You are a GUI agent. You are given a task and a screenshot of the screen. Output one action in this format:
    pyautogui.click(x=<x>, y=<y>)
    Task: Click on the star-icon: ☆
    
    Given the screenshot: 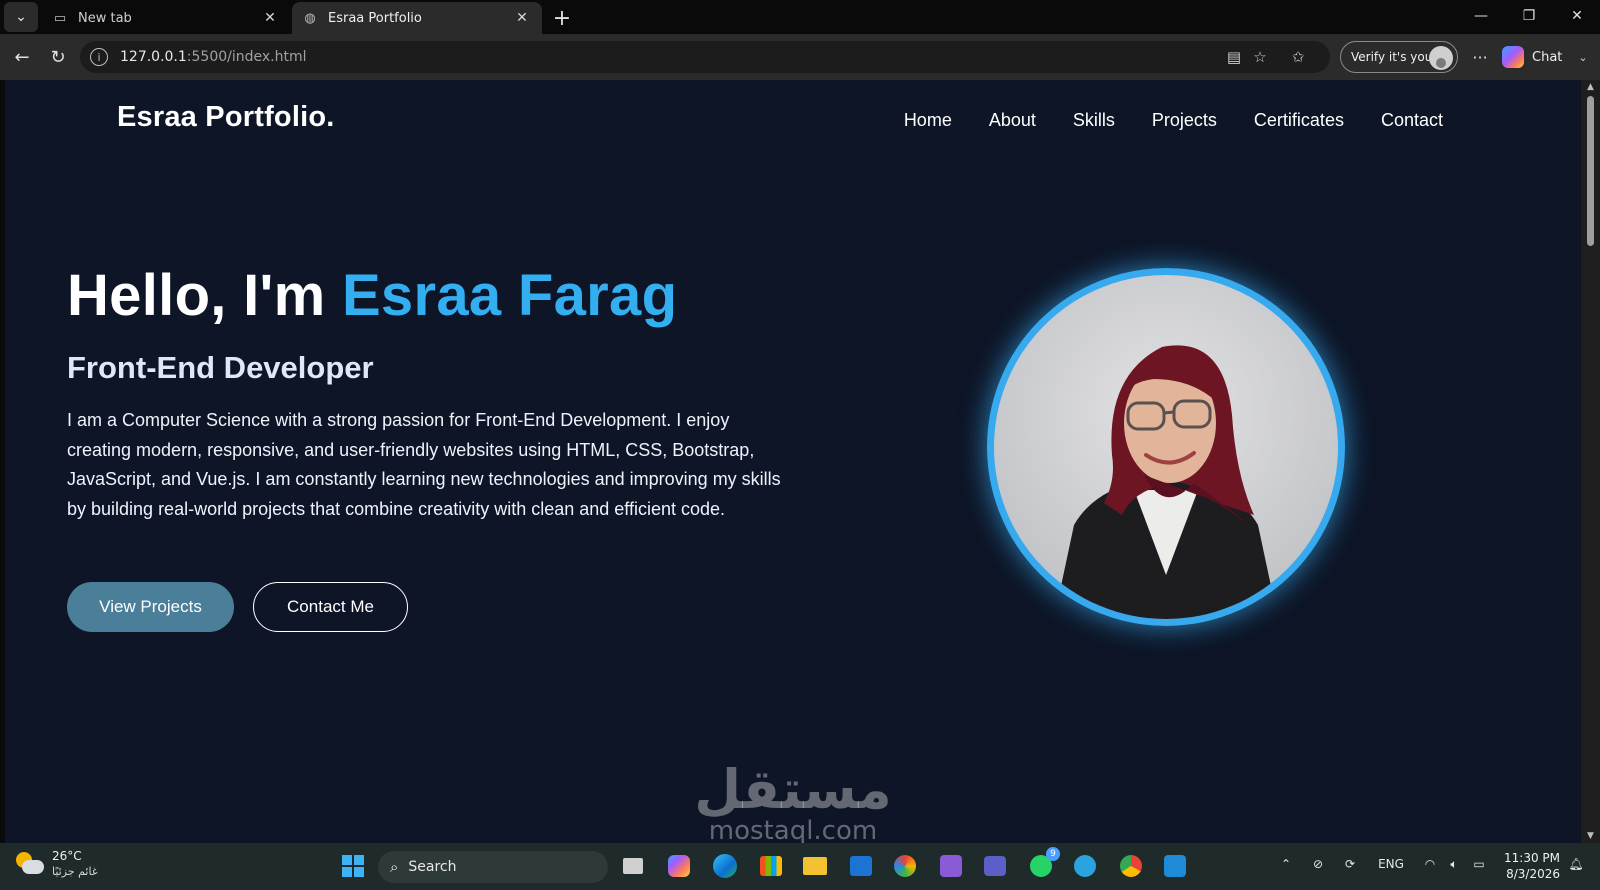 What is the action you would take?
    pyautogui.click(x=1260, y=57)
    